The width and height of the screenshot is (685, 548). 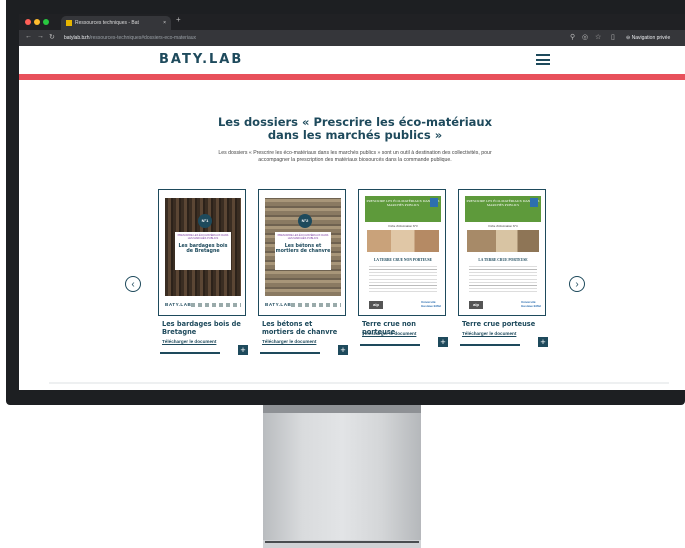 I want to click on close-tab-icon: ×, so click(x=164, y=23).